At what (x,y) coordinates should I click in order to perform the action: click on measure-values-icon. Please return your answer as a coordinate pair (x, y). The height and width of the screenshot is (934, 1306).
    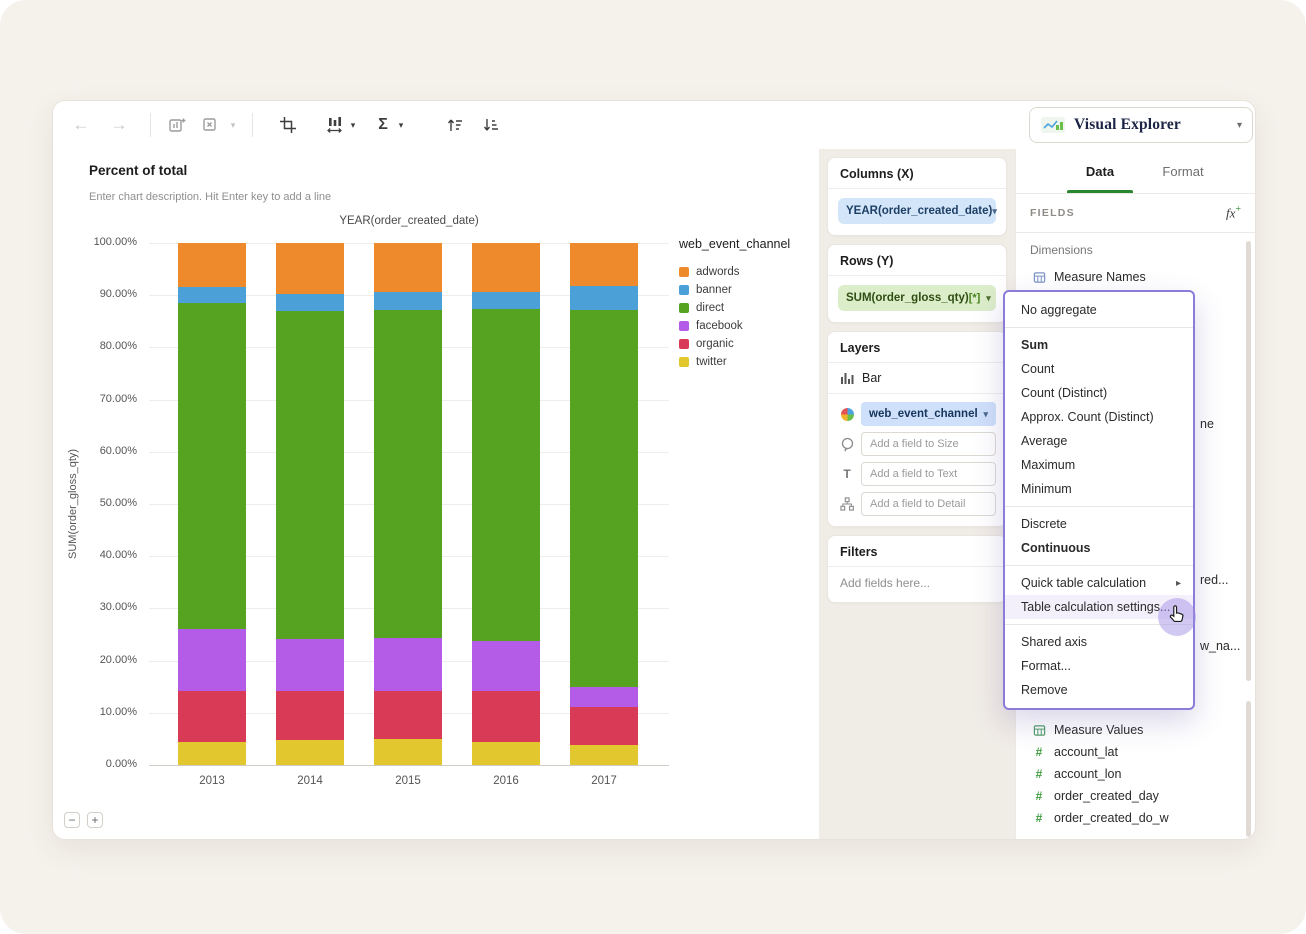
    Looking at the image, I should click on (1039, 730).